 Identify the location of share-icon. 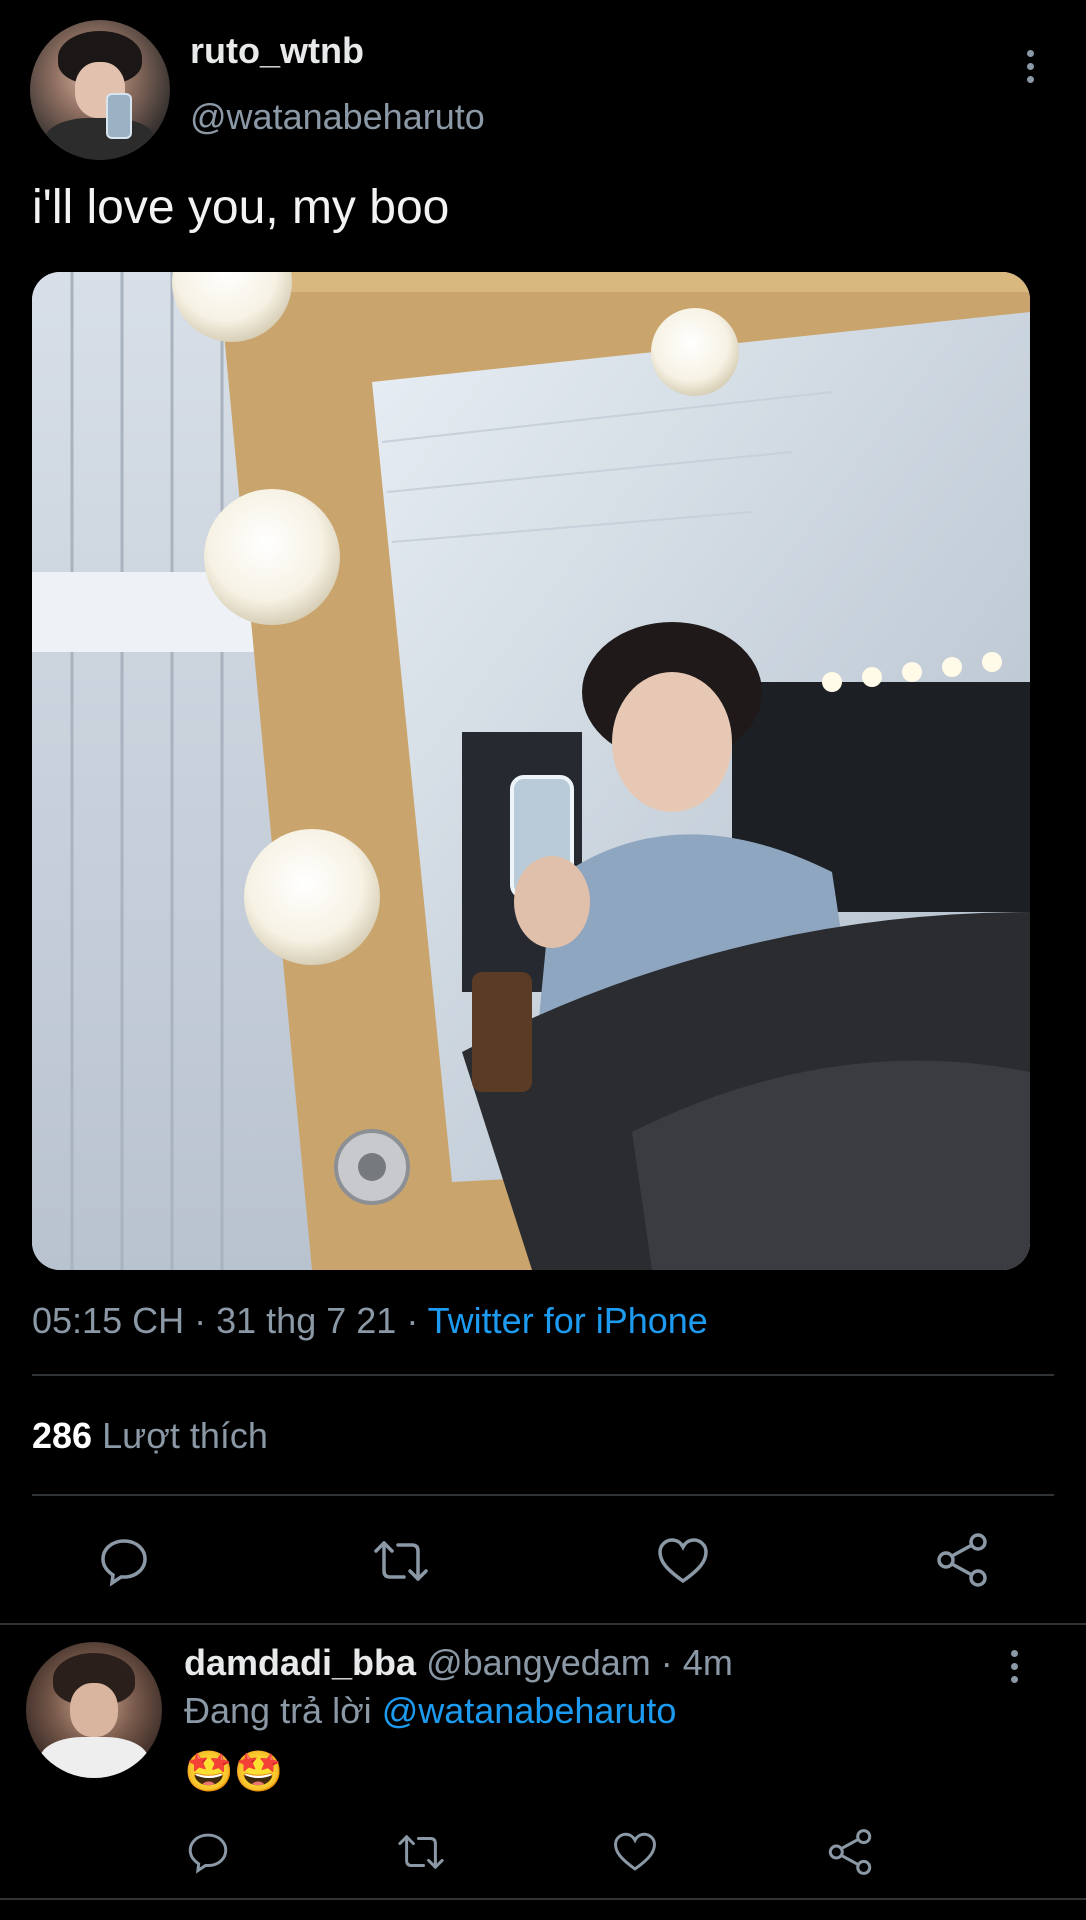
(962, 1560).